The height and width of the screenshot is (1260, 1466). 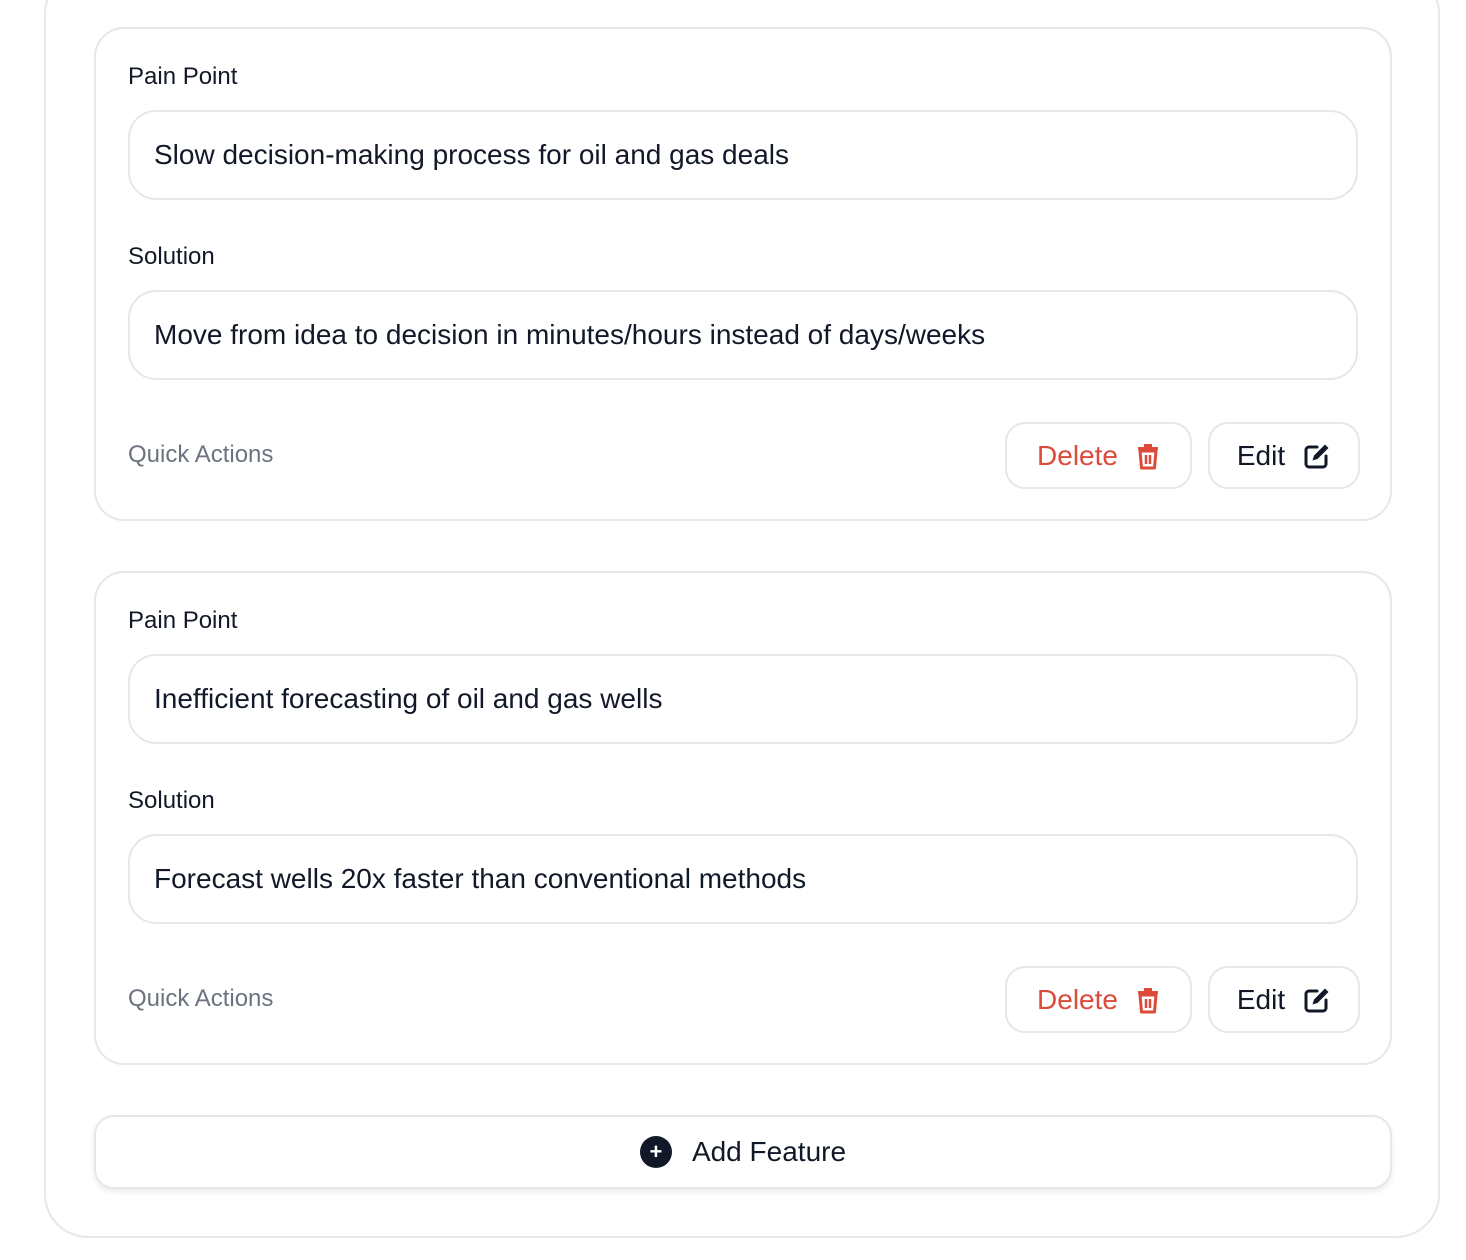 I want to click on add-feature-button: + Add Feature, so click(x=743, y=1152).